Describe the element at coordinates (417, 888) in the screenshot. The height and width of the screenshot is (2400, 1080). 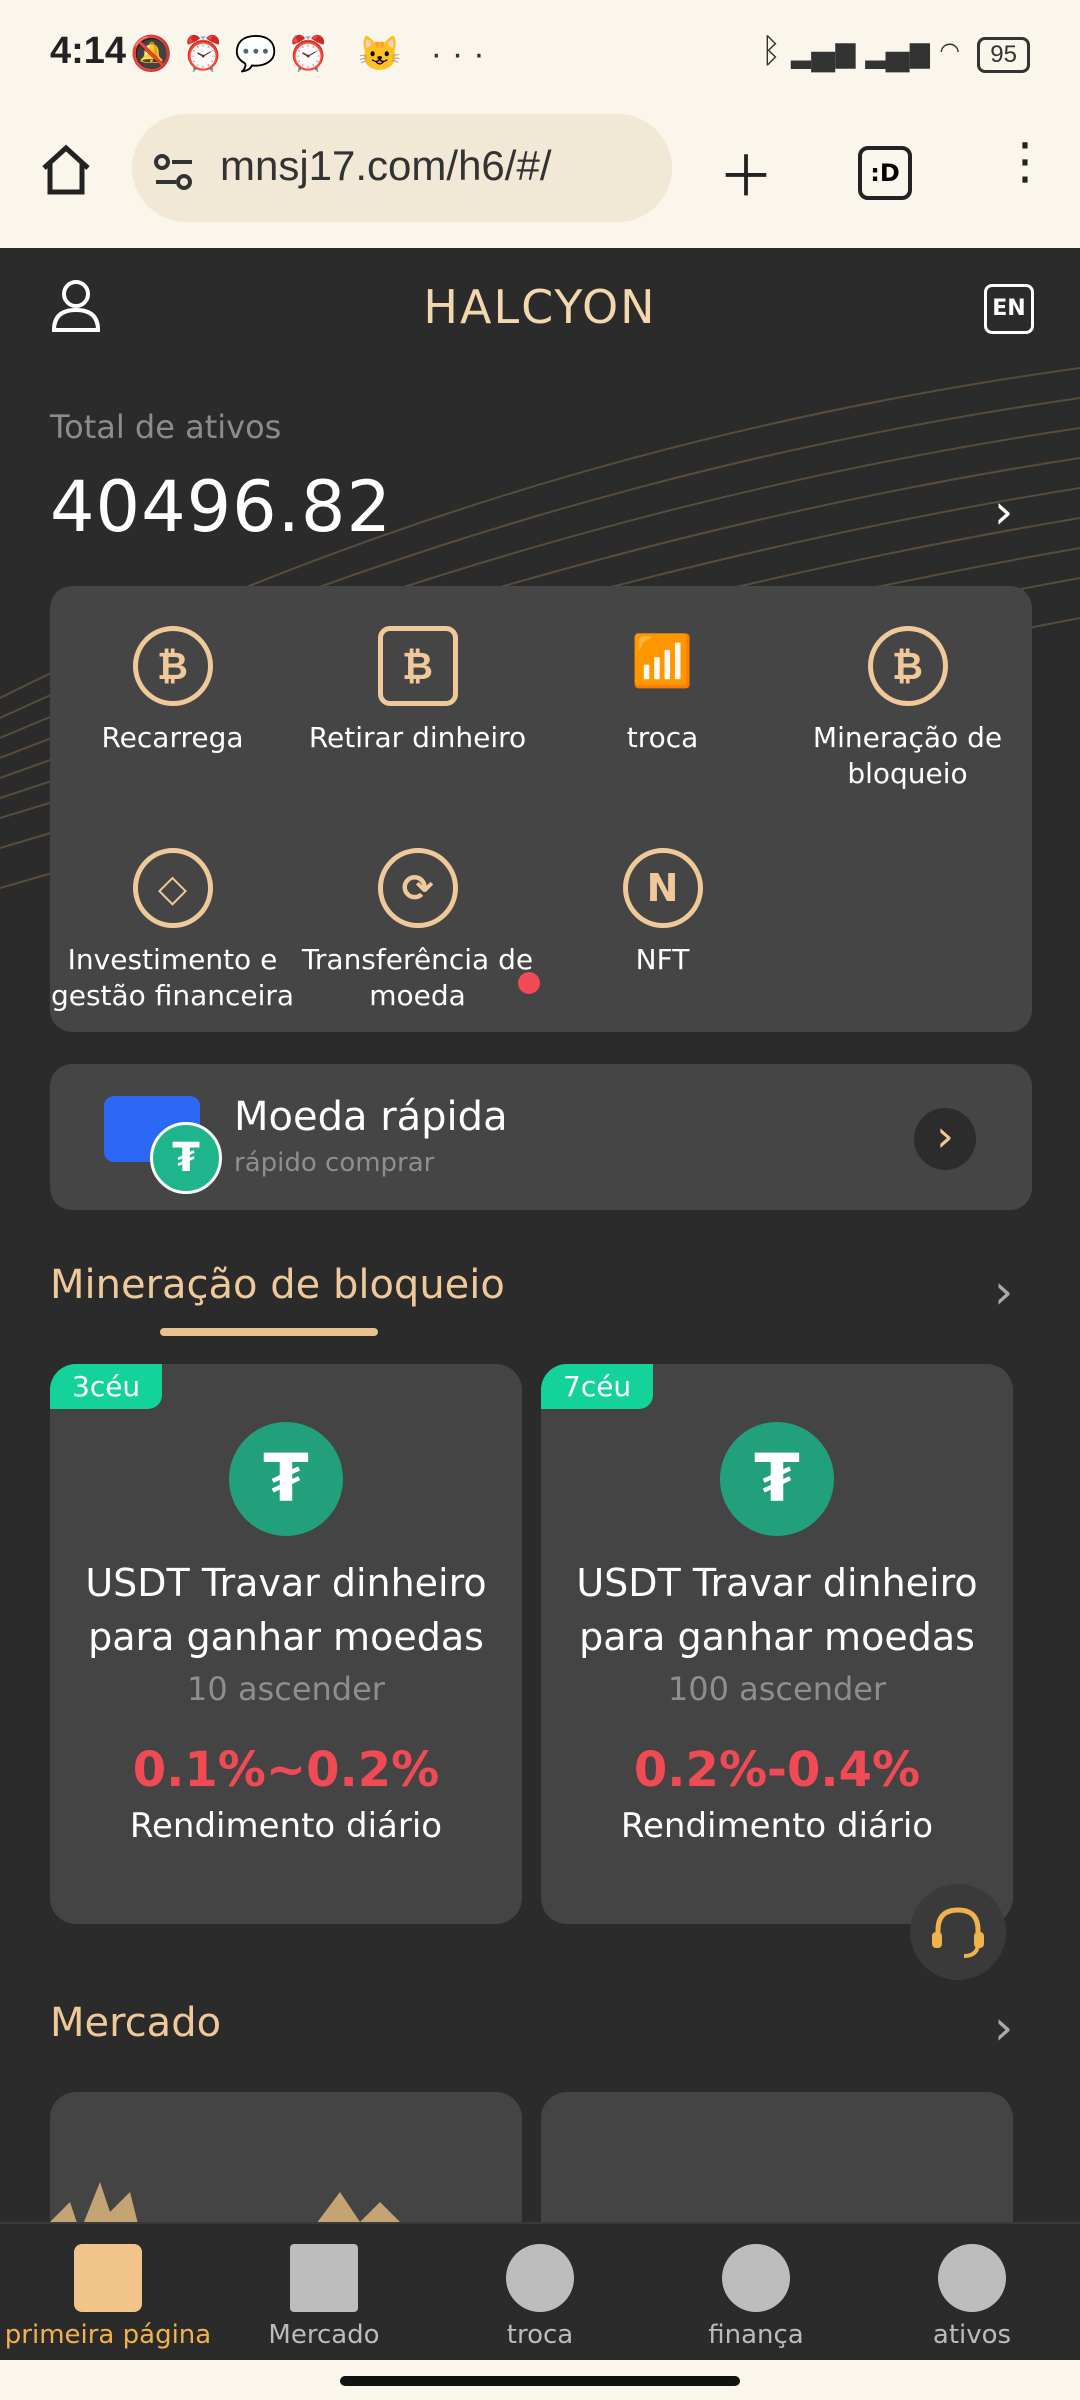
I see `coin-transfer-icon: ⟳` at that location.